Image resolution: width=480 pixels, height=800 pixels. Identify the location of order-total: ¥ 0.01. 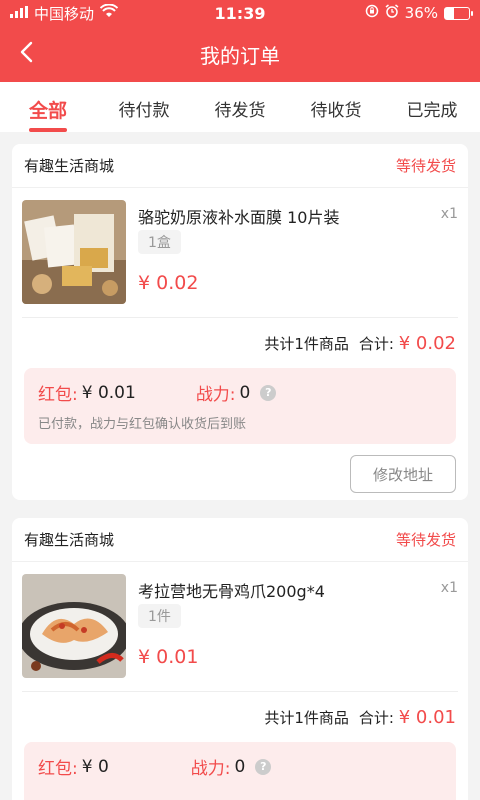
(427, 717).